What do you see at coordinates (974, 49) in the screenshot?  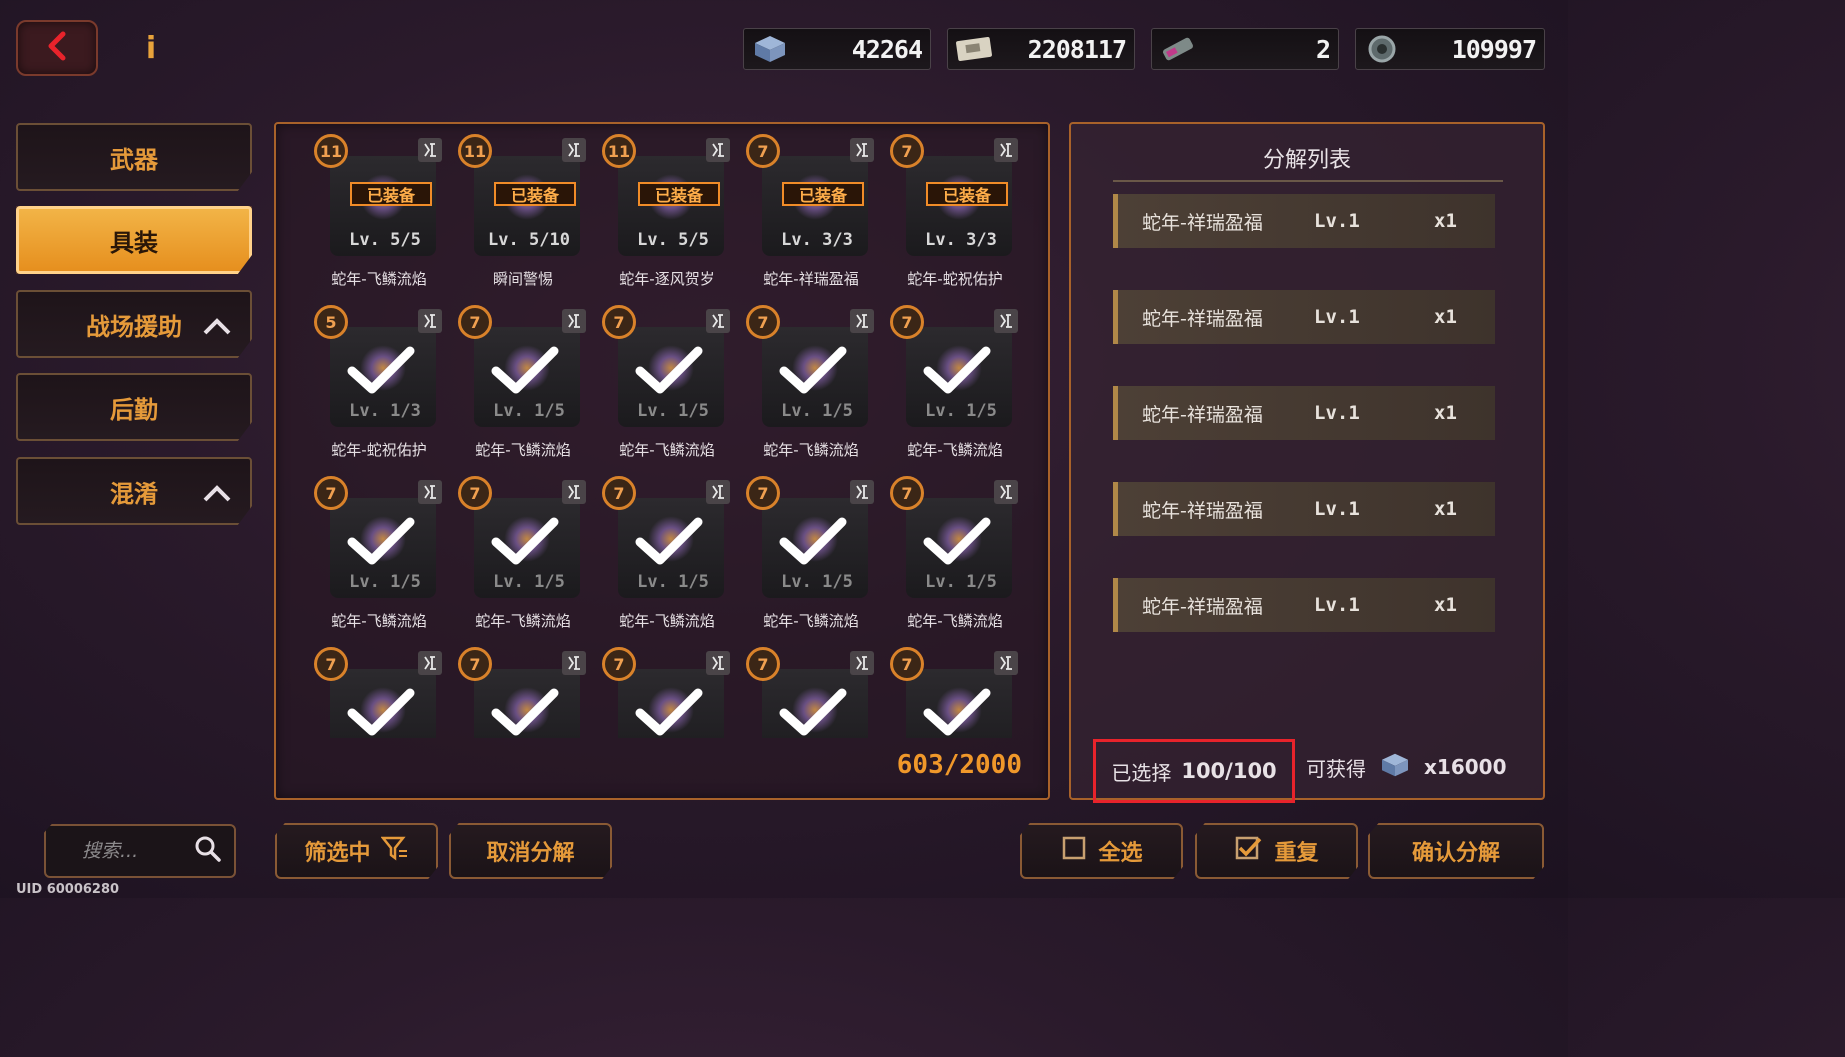 I see `ticket-icon` at bounding box center [974, 49].